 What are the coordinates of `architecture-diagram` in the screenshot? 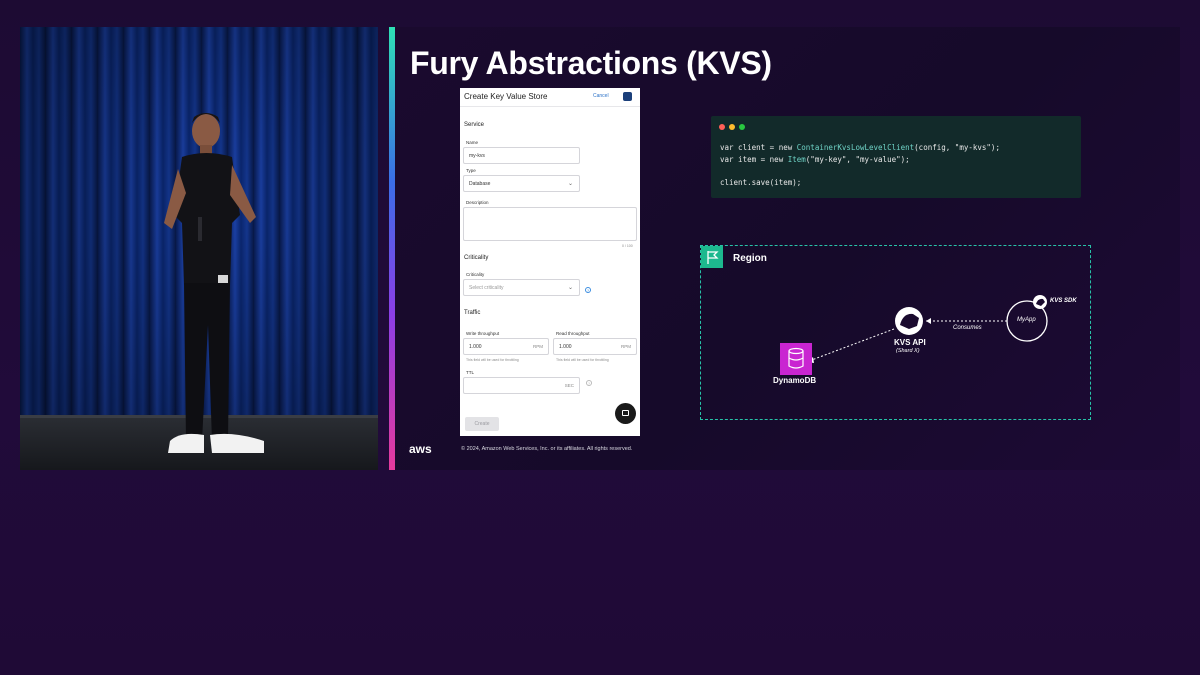 It's located at (914, 335).